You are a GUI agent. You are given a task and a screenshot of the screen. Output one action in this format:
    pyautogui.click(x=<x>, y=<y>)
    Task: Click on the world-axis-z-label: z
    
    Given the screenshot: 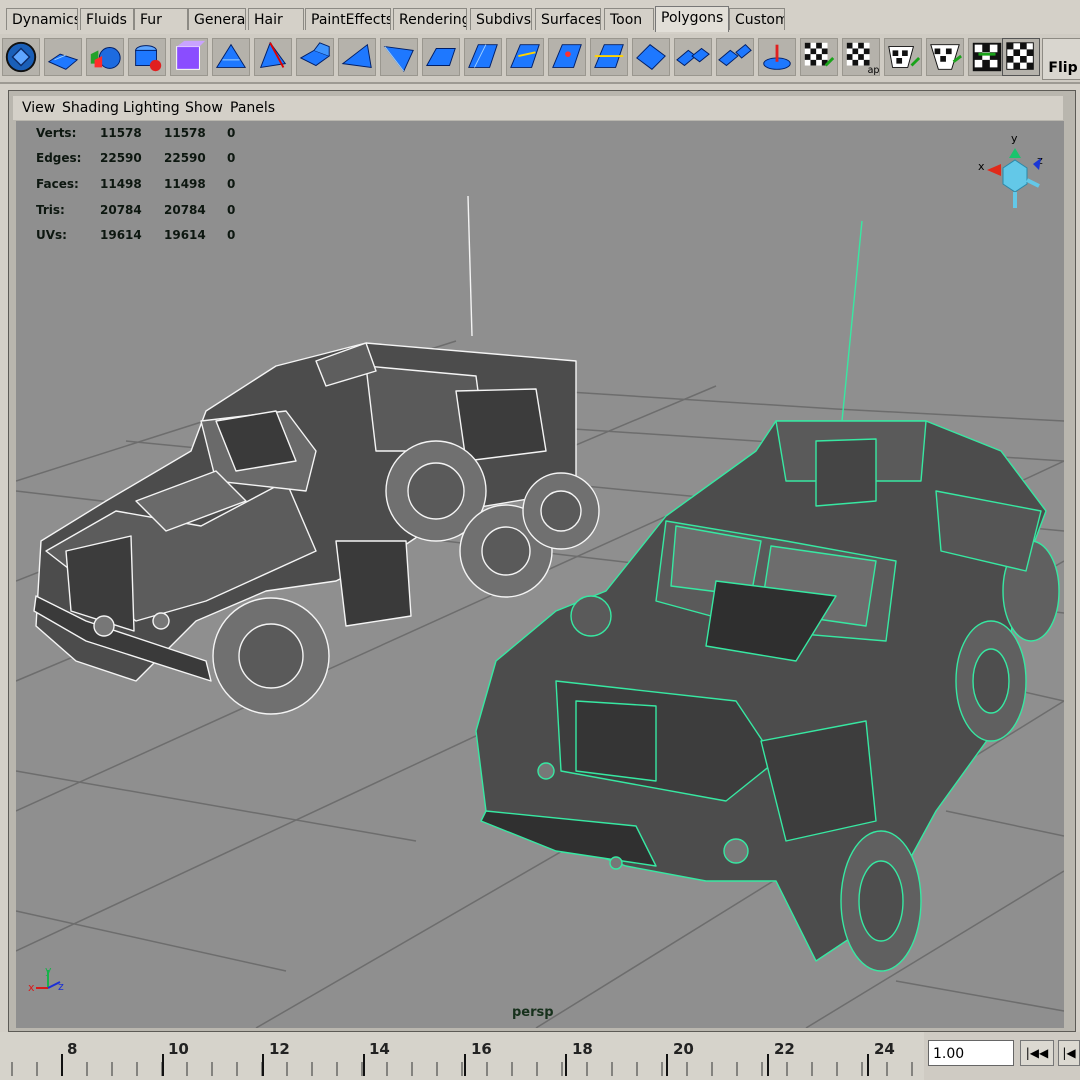 What is the action you would take?
    pyautogui.click(x=61, y=986)
    